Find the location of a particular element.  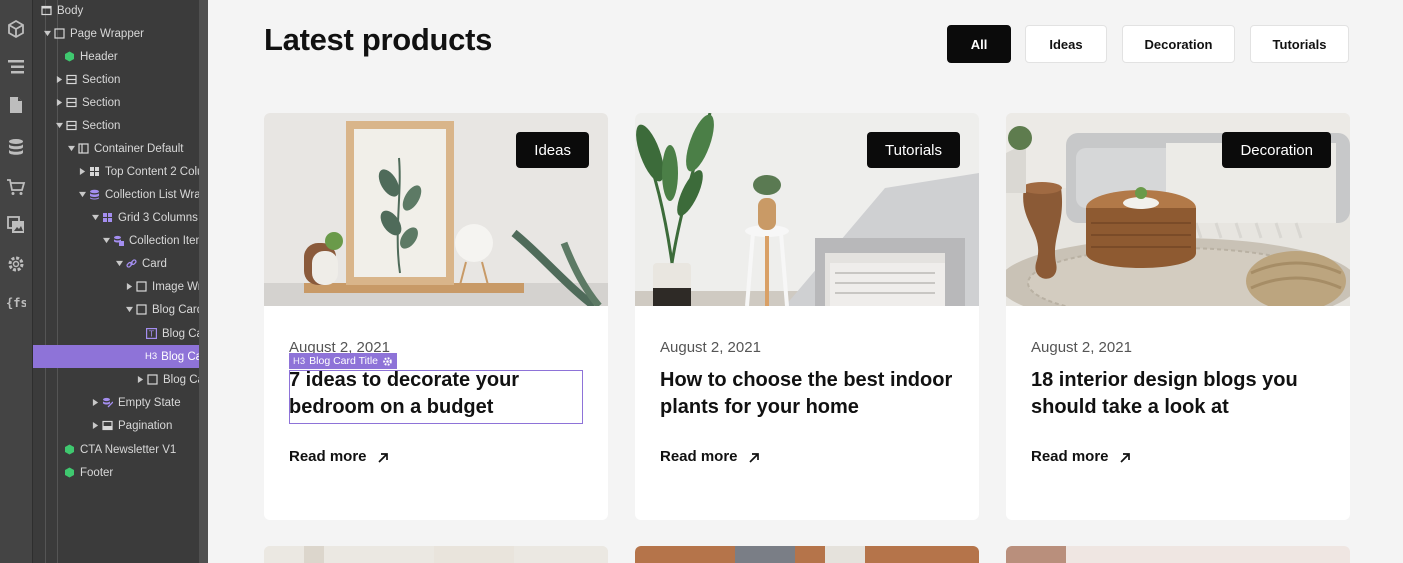

tree-label: CTA Newsletter V1 is located at coordinates (128, 449).